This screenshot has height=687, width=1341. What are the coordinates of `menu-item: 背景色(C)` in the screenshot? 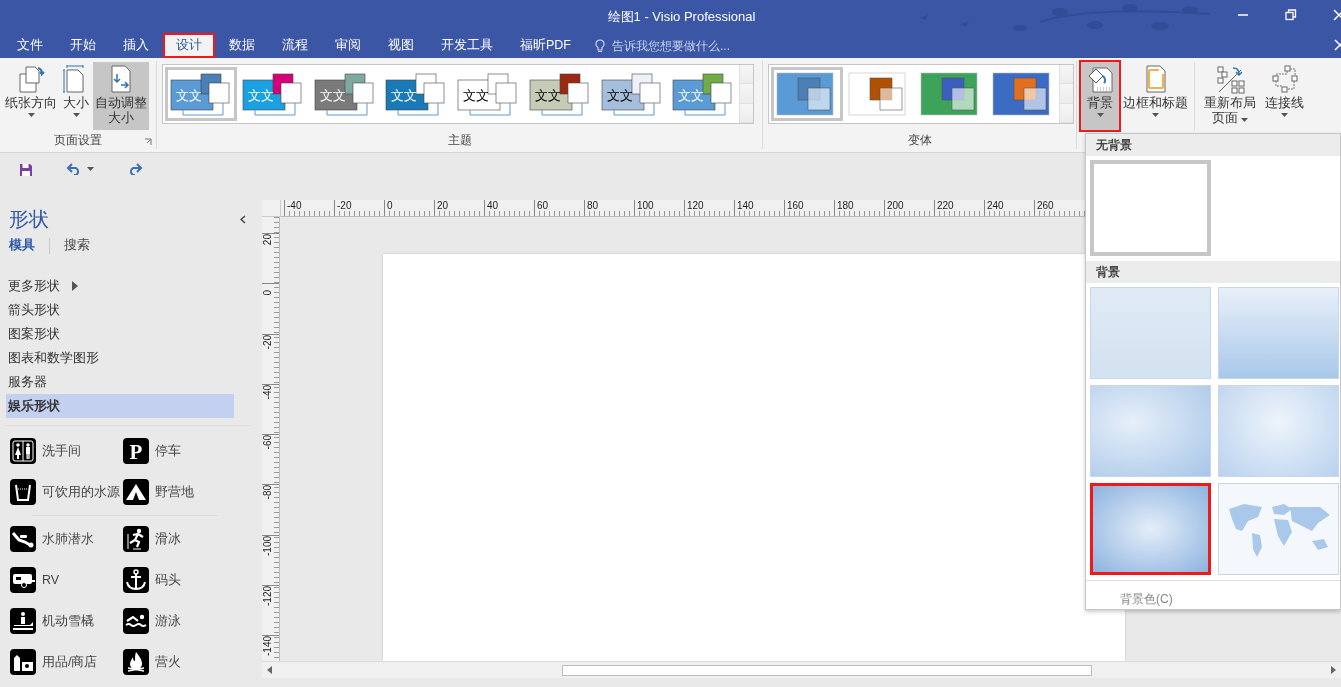 It's located at (1146, 599).